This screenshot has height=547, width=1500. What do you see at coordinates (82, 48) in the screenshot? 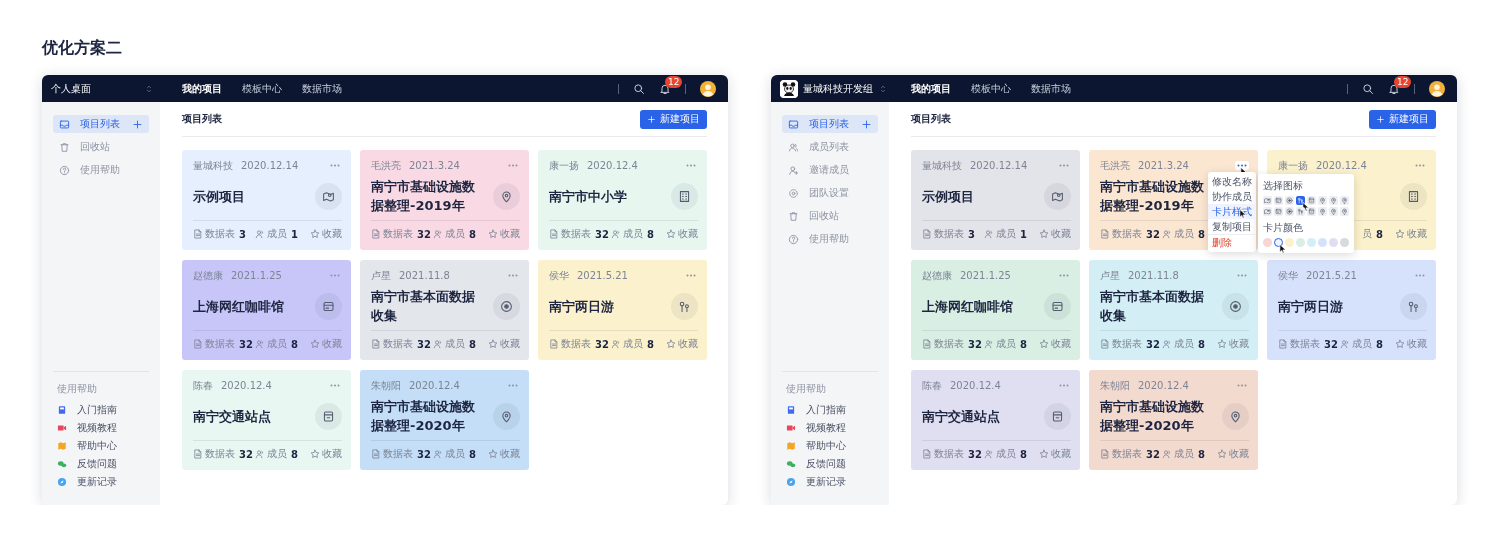
I see `page-heading: 优化方案二` at bounding box center [82, 48].